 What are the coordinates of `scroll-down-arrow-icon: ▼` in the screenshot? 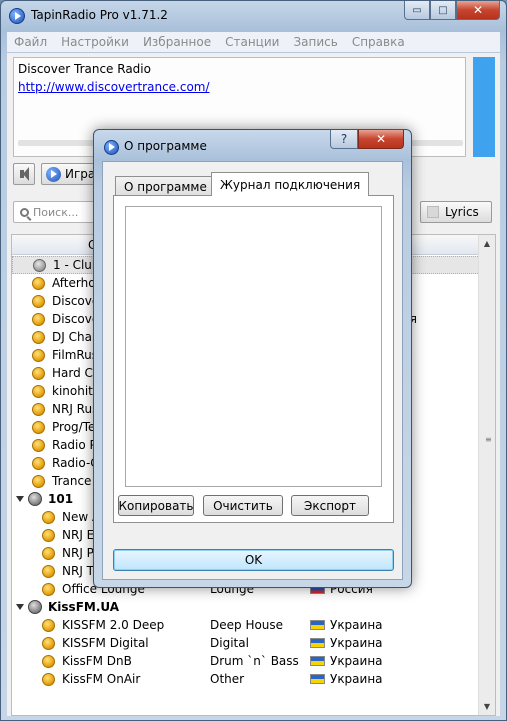 It's located at (487, 706).